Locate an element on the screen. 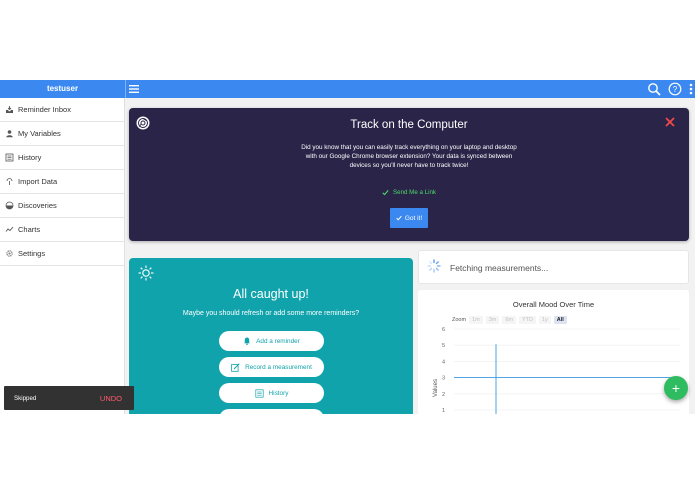 Image resolution: width=695 pixels, height=494 pixels. gear-icon is located at coordinates (9, 253).